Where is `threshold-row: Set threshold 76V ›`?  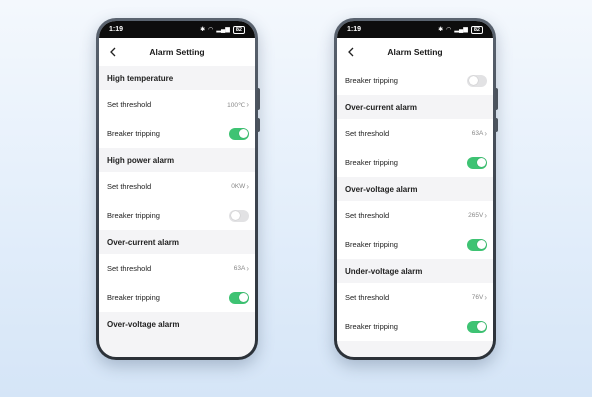 threshold-row: Set threshold 76V › is located at coordinates (415, 297).